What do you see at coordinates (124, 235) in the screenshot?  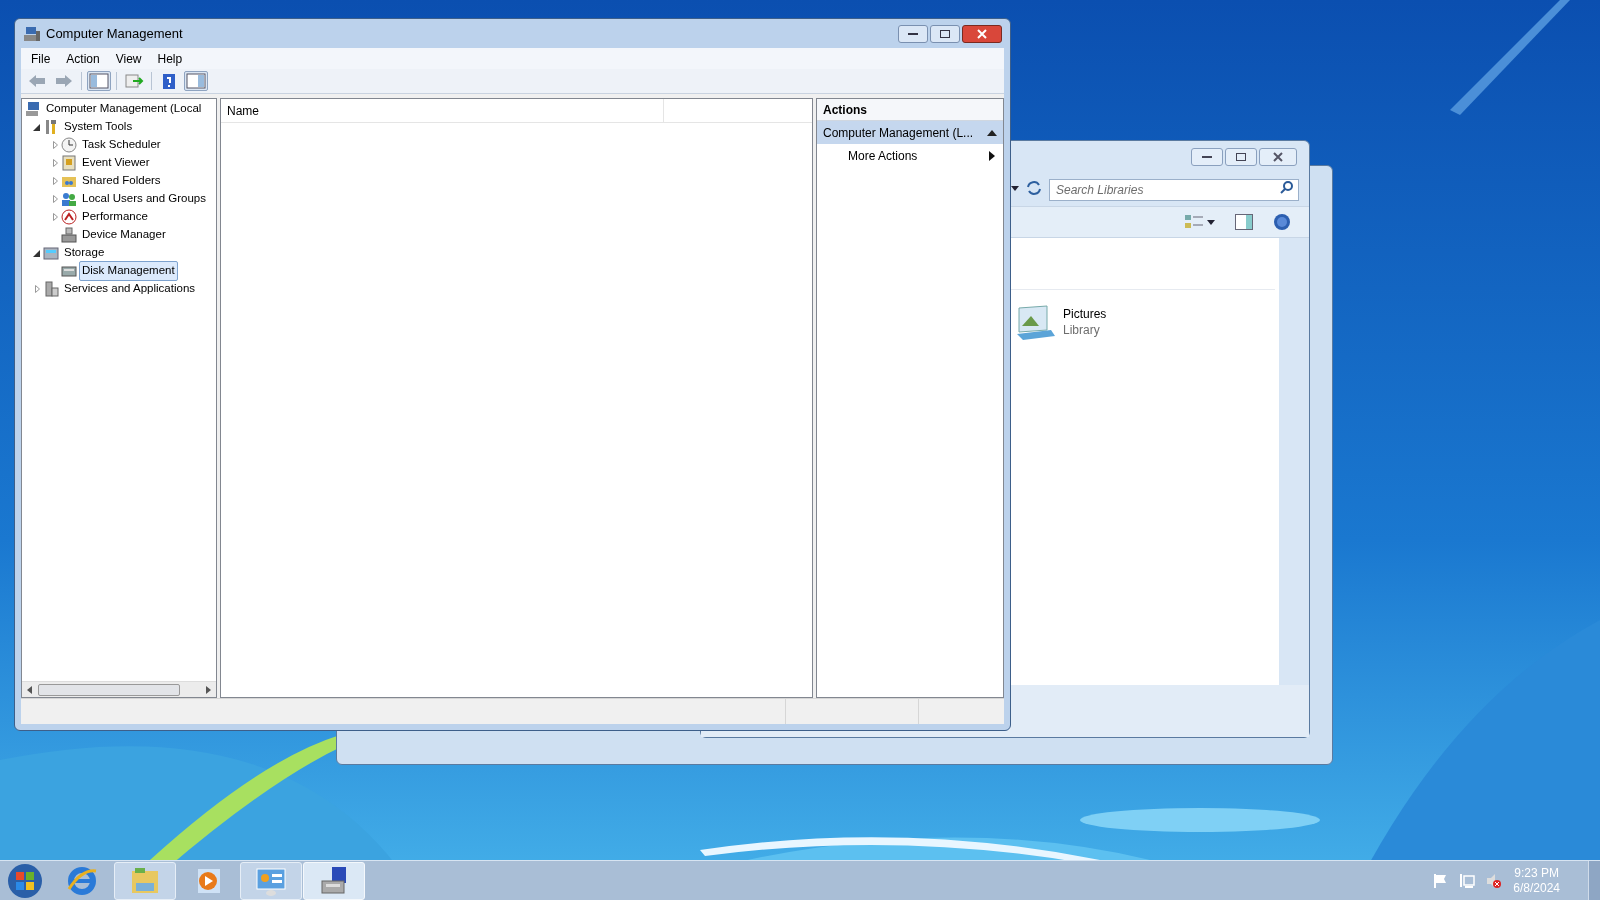 I see `tree-item: Device Manager` at bounding box center [124, 235].